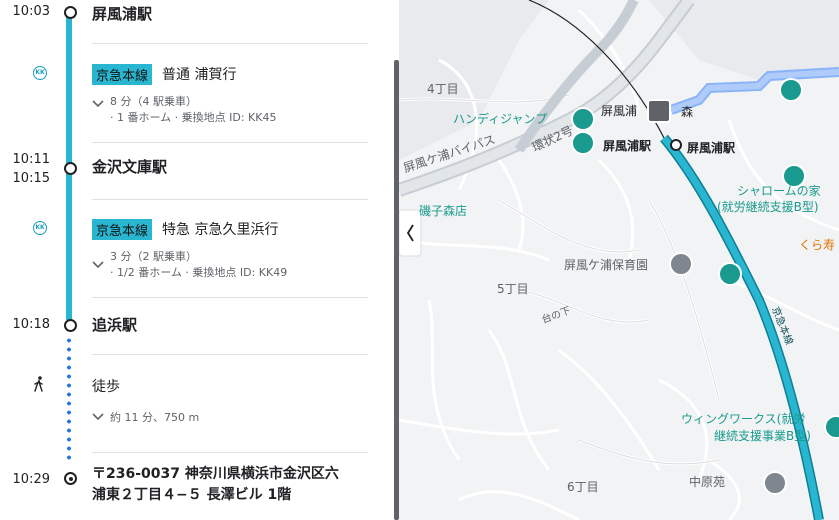 This screenshot has width=839, height=520. Describe the element at coordinates (687, 112) in the screenshot. I see `area-label: 森` at that location.